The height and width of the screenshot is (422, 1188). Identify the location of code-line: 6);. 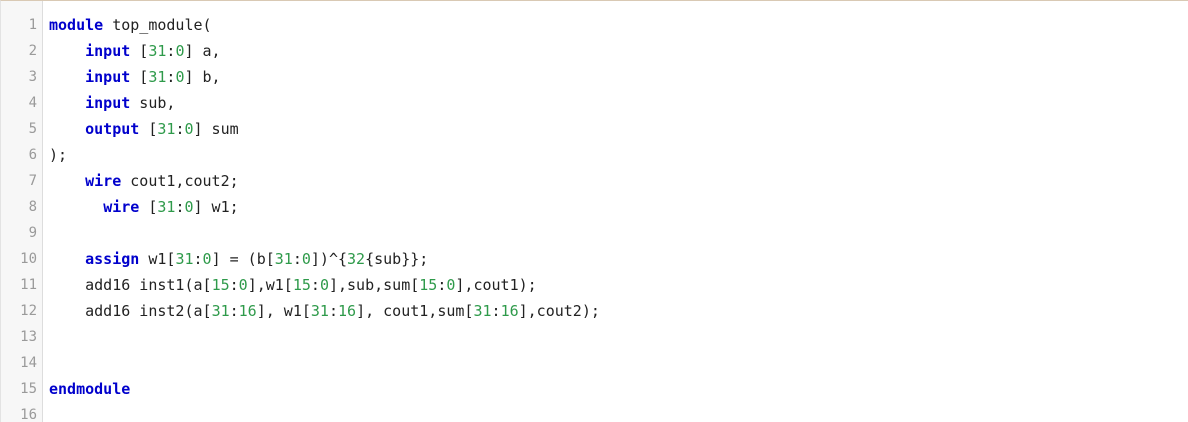
(594, 155).